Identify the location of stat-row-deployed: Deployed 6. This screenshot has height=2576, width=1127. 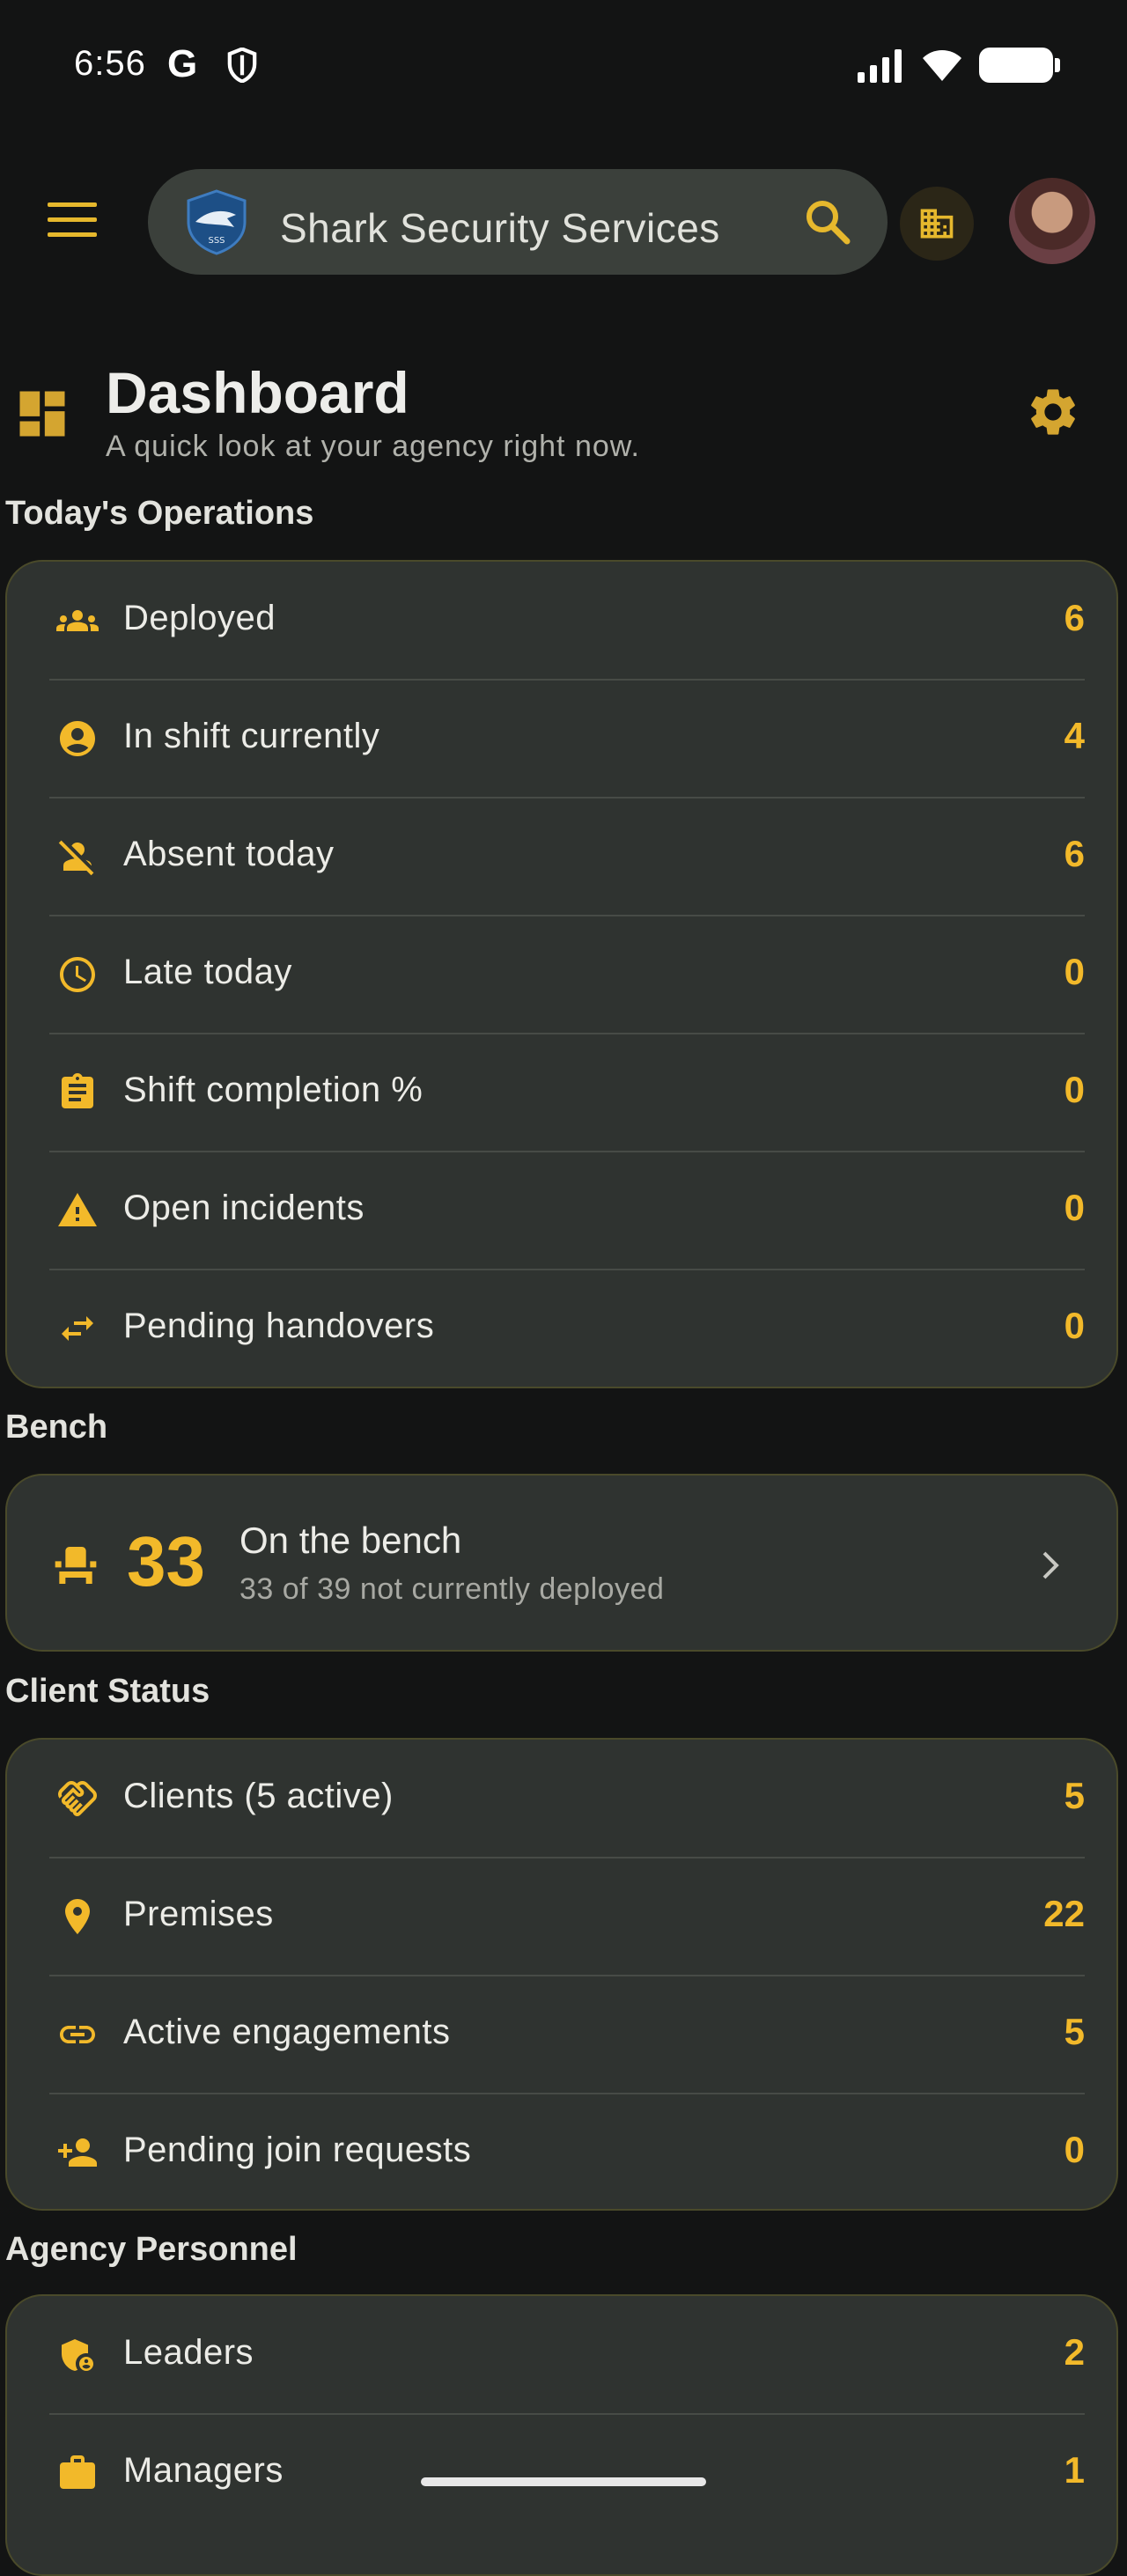
(567, 621).